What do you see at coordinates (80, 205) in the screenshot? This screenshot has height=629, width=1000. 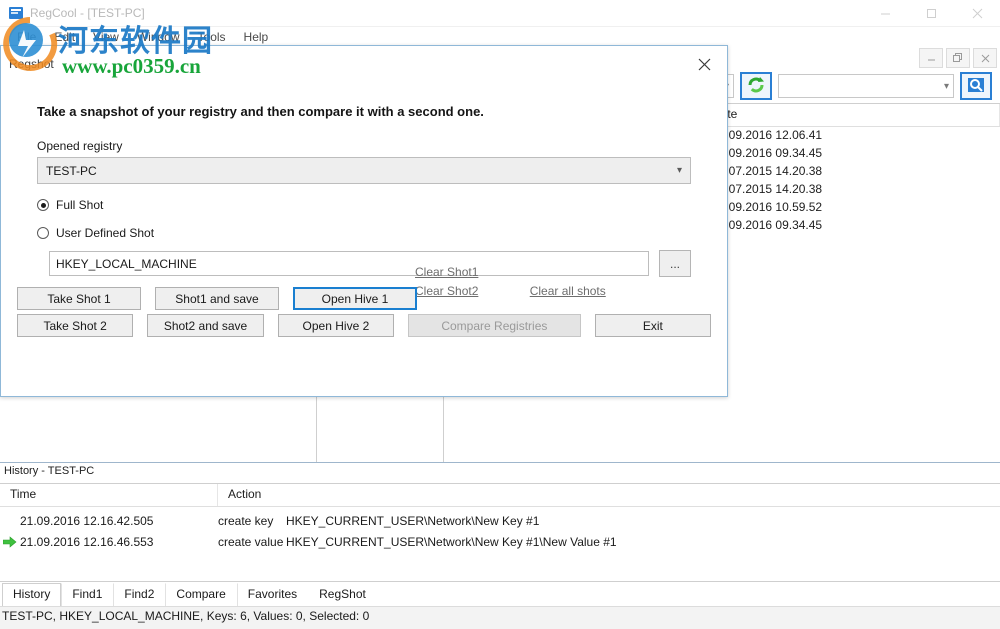 I see `radio-full-shot-label: Full Shot` at bounding box center [80, 205].